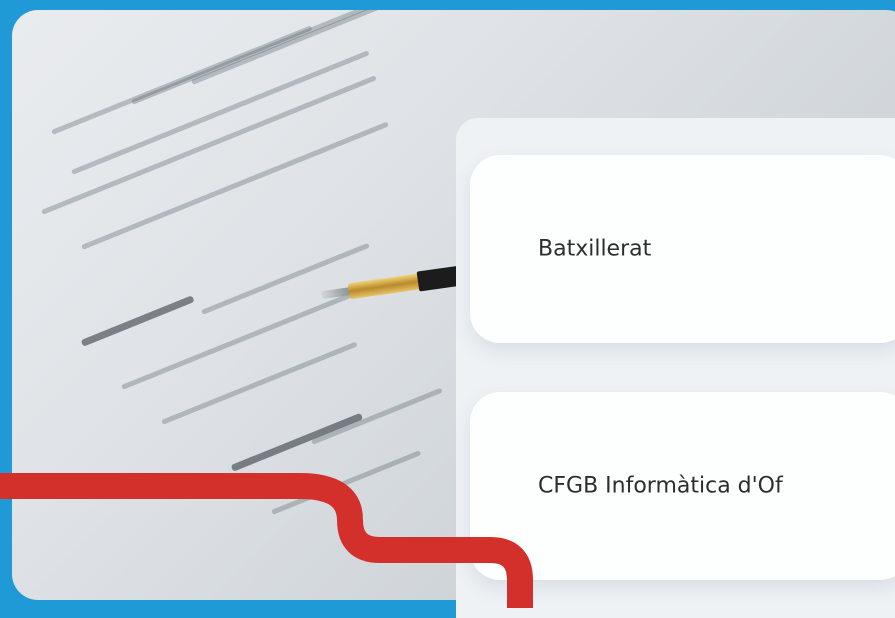 This screenshot has width=895, height=618. I want to click on option-card-cfgb-informatica: CFGB Informàtica d'Of, so click(682, 486).